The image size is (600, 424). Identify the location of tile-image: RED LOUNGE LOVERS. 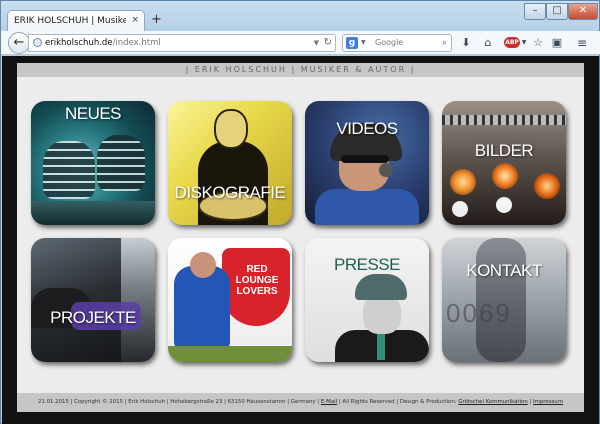
(230, 300).